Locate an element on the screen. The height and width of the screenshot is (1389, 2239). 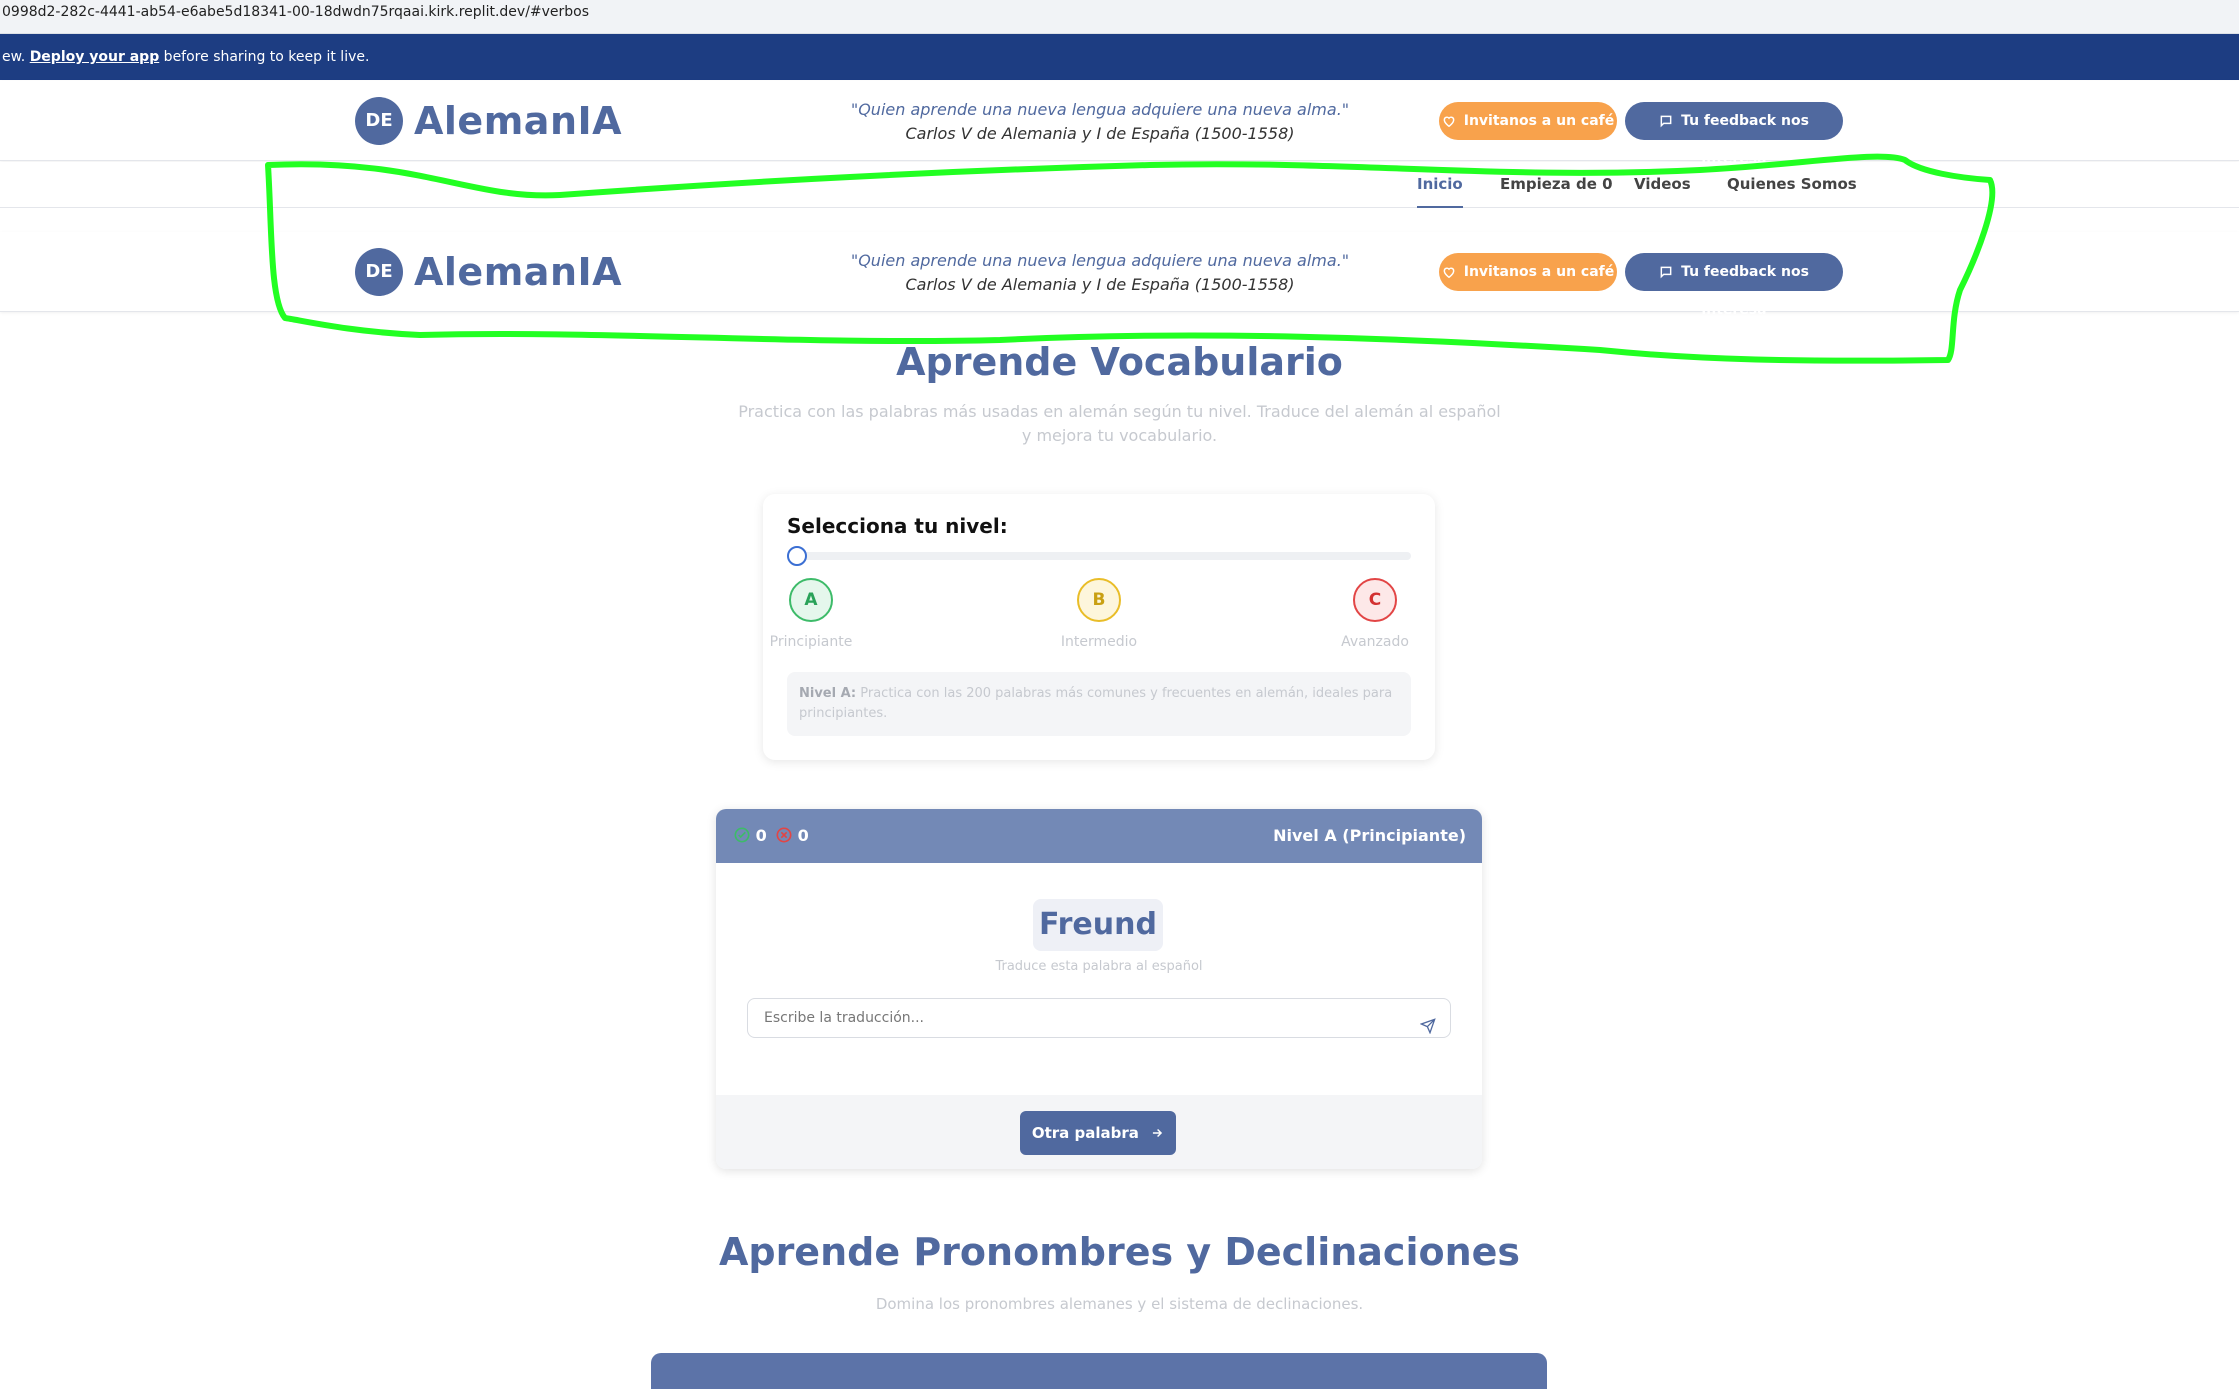
quiz-footer: Otra palabra is located at coordinates (1099, 1132).